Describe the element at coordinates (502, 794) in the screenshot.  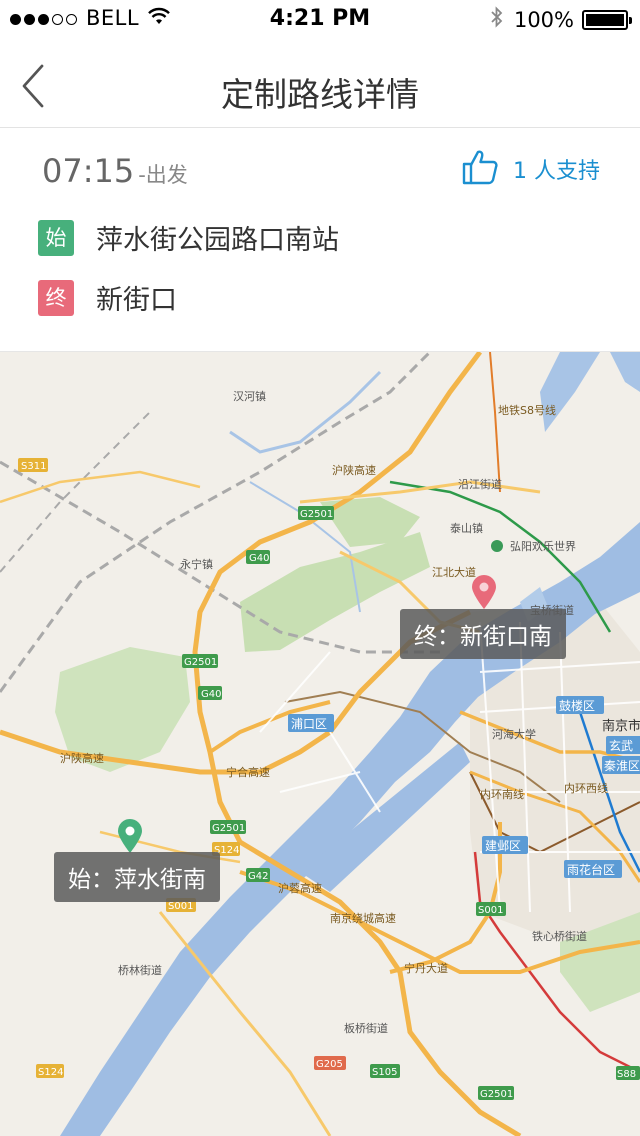
I see `road-label: 内环南线` at that location.